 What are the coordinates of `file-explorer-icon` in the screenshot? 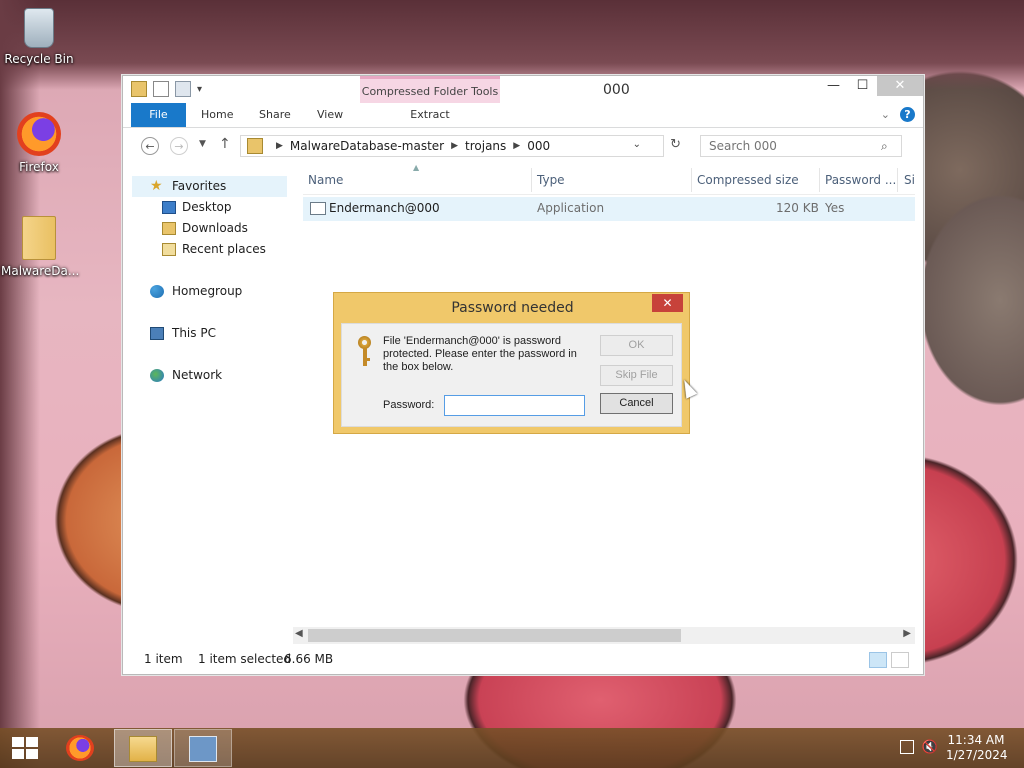 It's located at (143, 749).